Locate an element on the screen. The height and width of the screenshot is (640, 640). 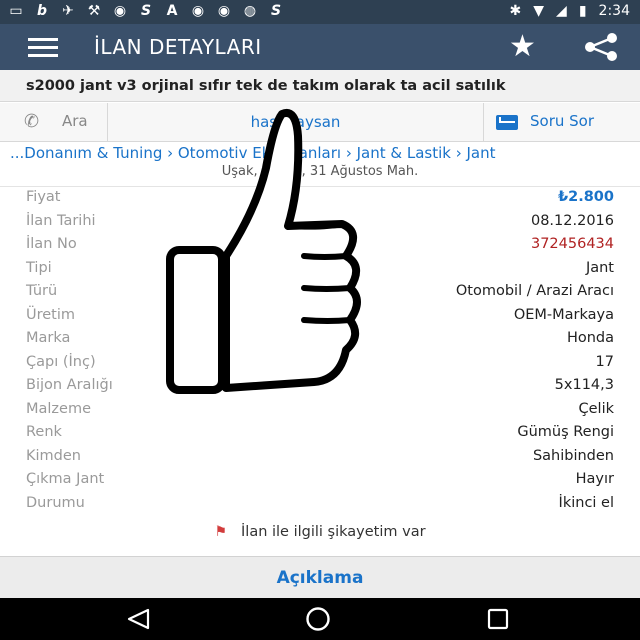
detail-row-seller-type: Kimden Sahibinden is located at coordinates (320, 457).